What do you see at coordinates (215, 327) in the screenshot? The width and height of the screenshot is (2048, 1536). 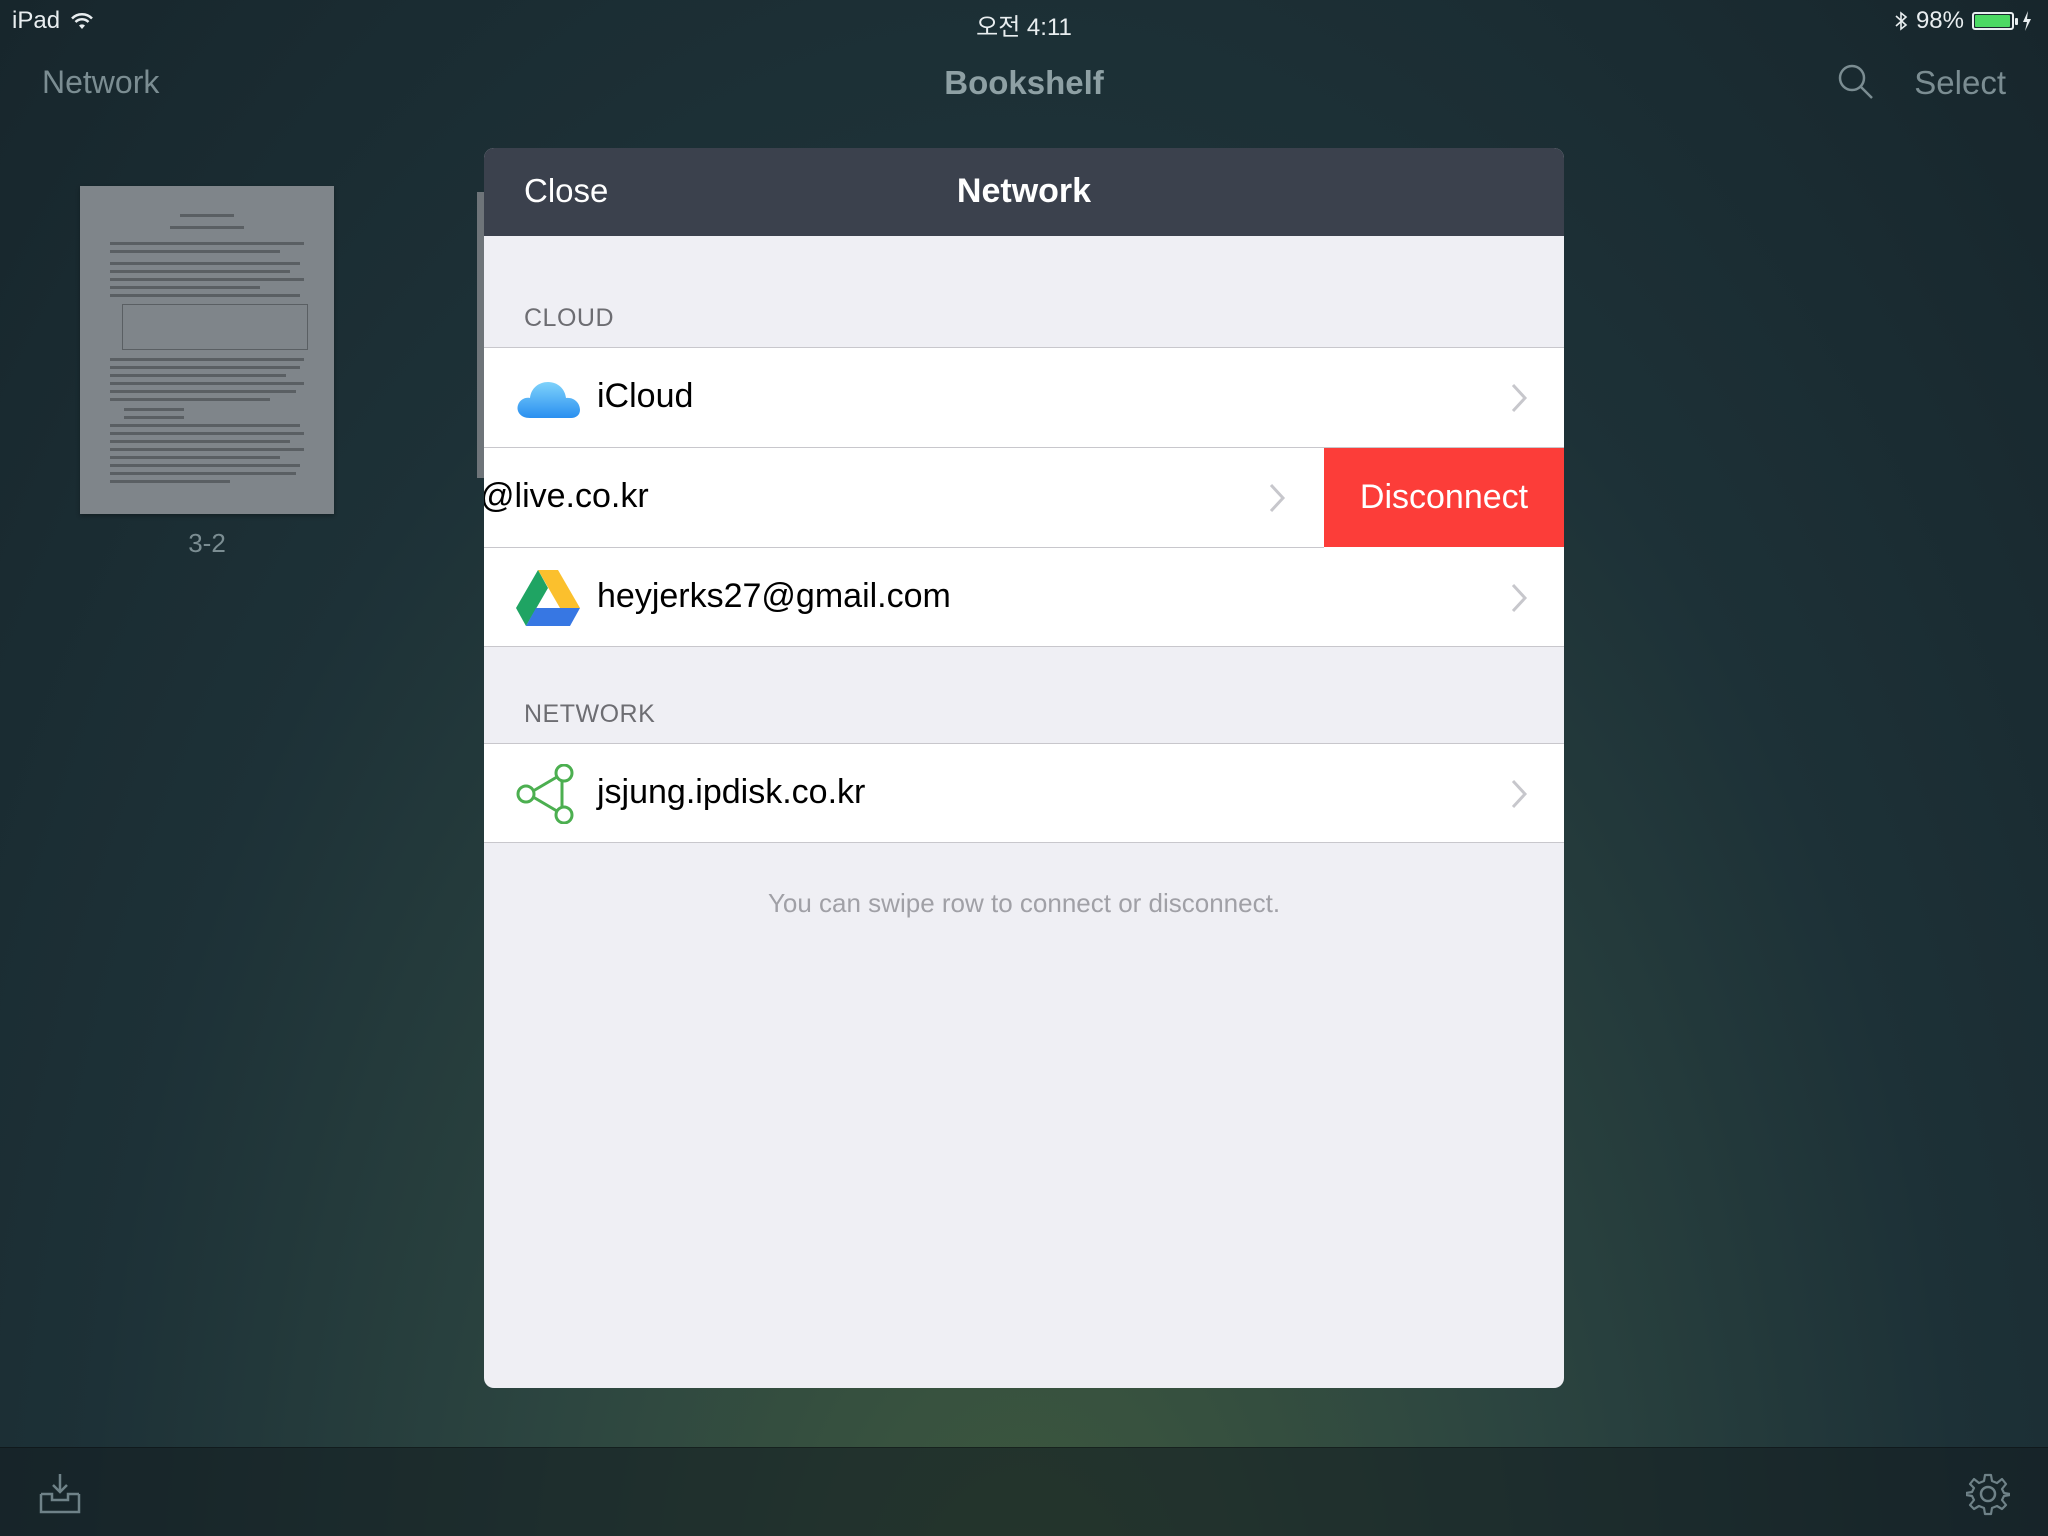 I see `page-table` at bounding box center [215, 327].